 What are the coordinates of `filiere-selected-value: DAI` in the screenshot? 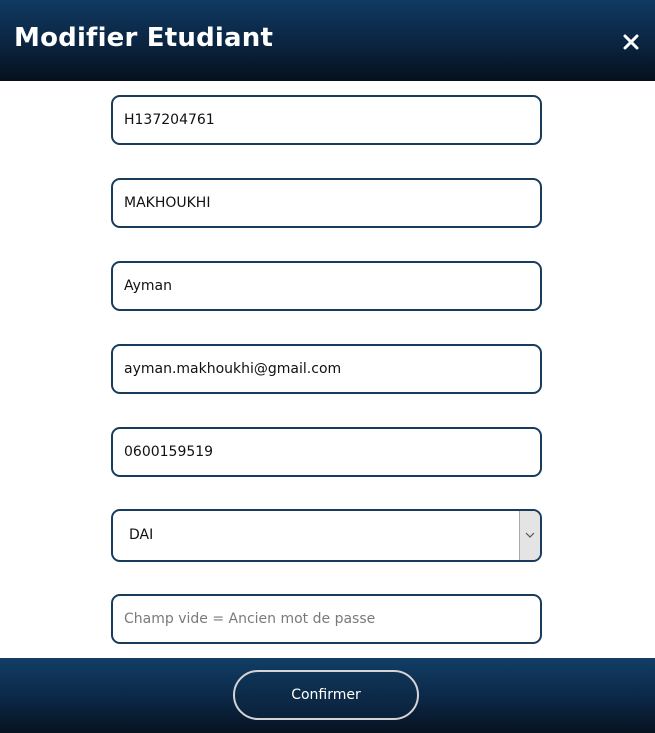 It's located at (141, 535).